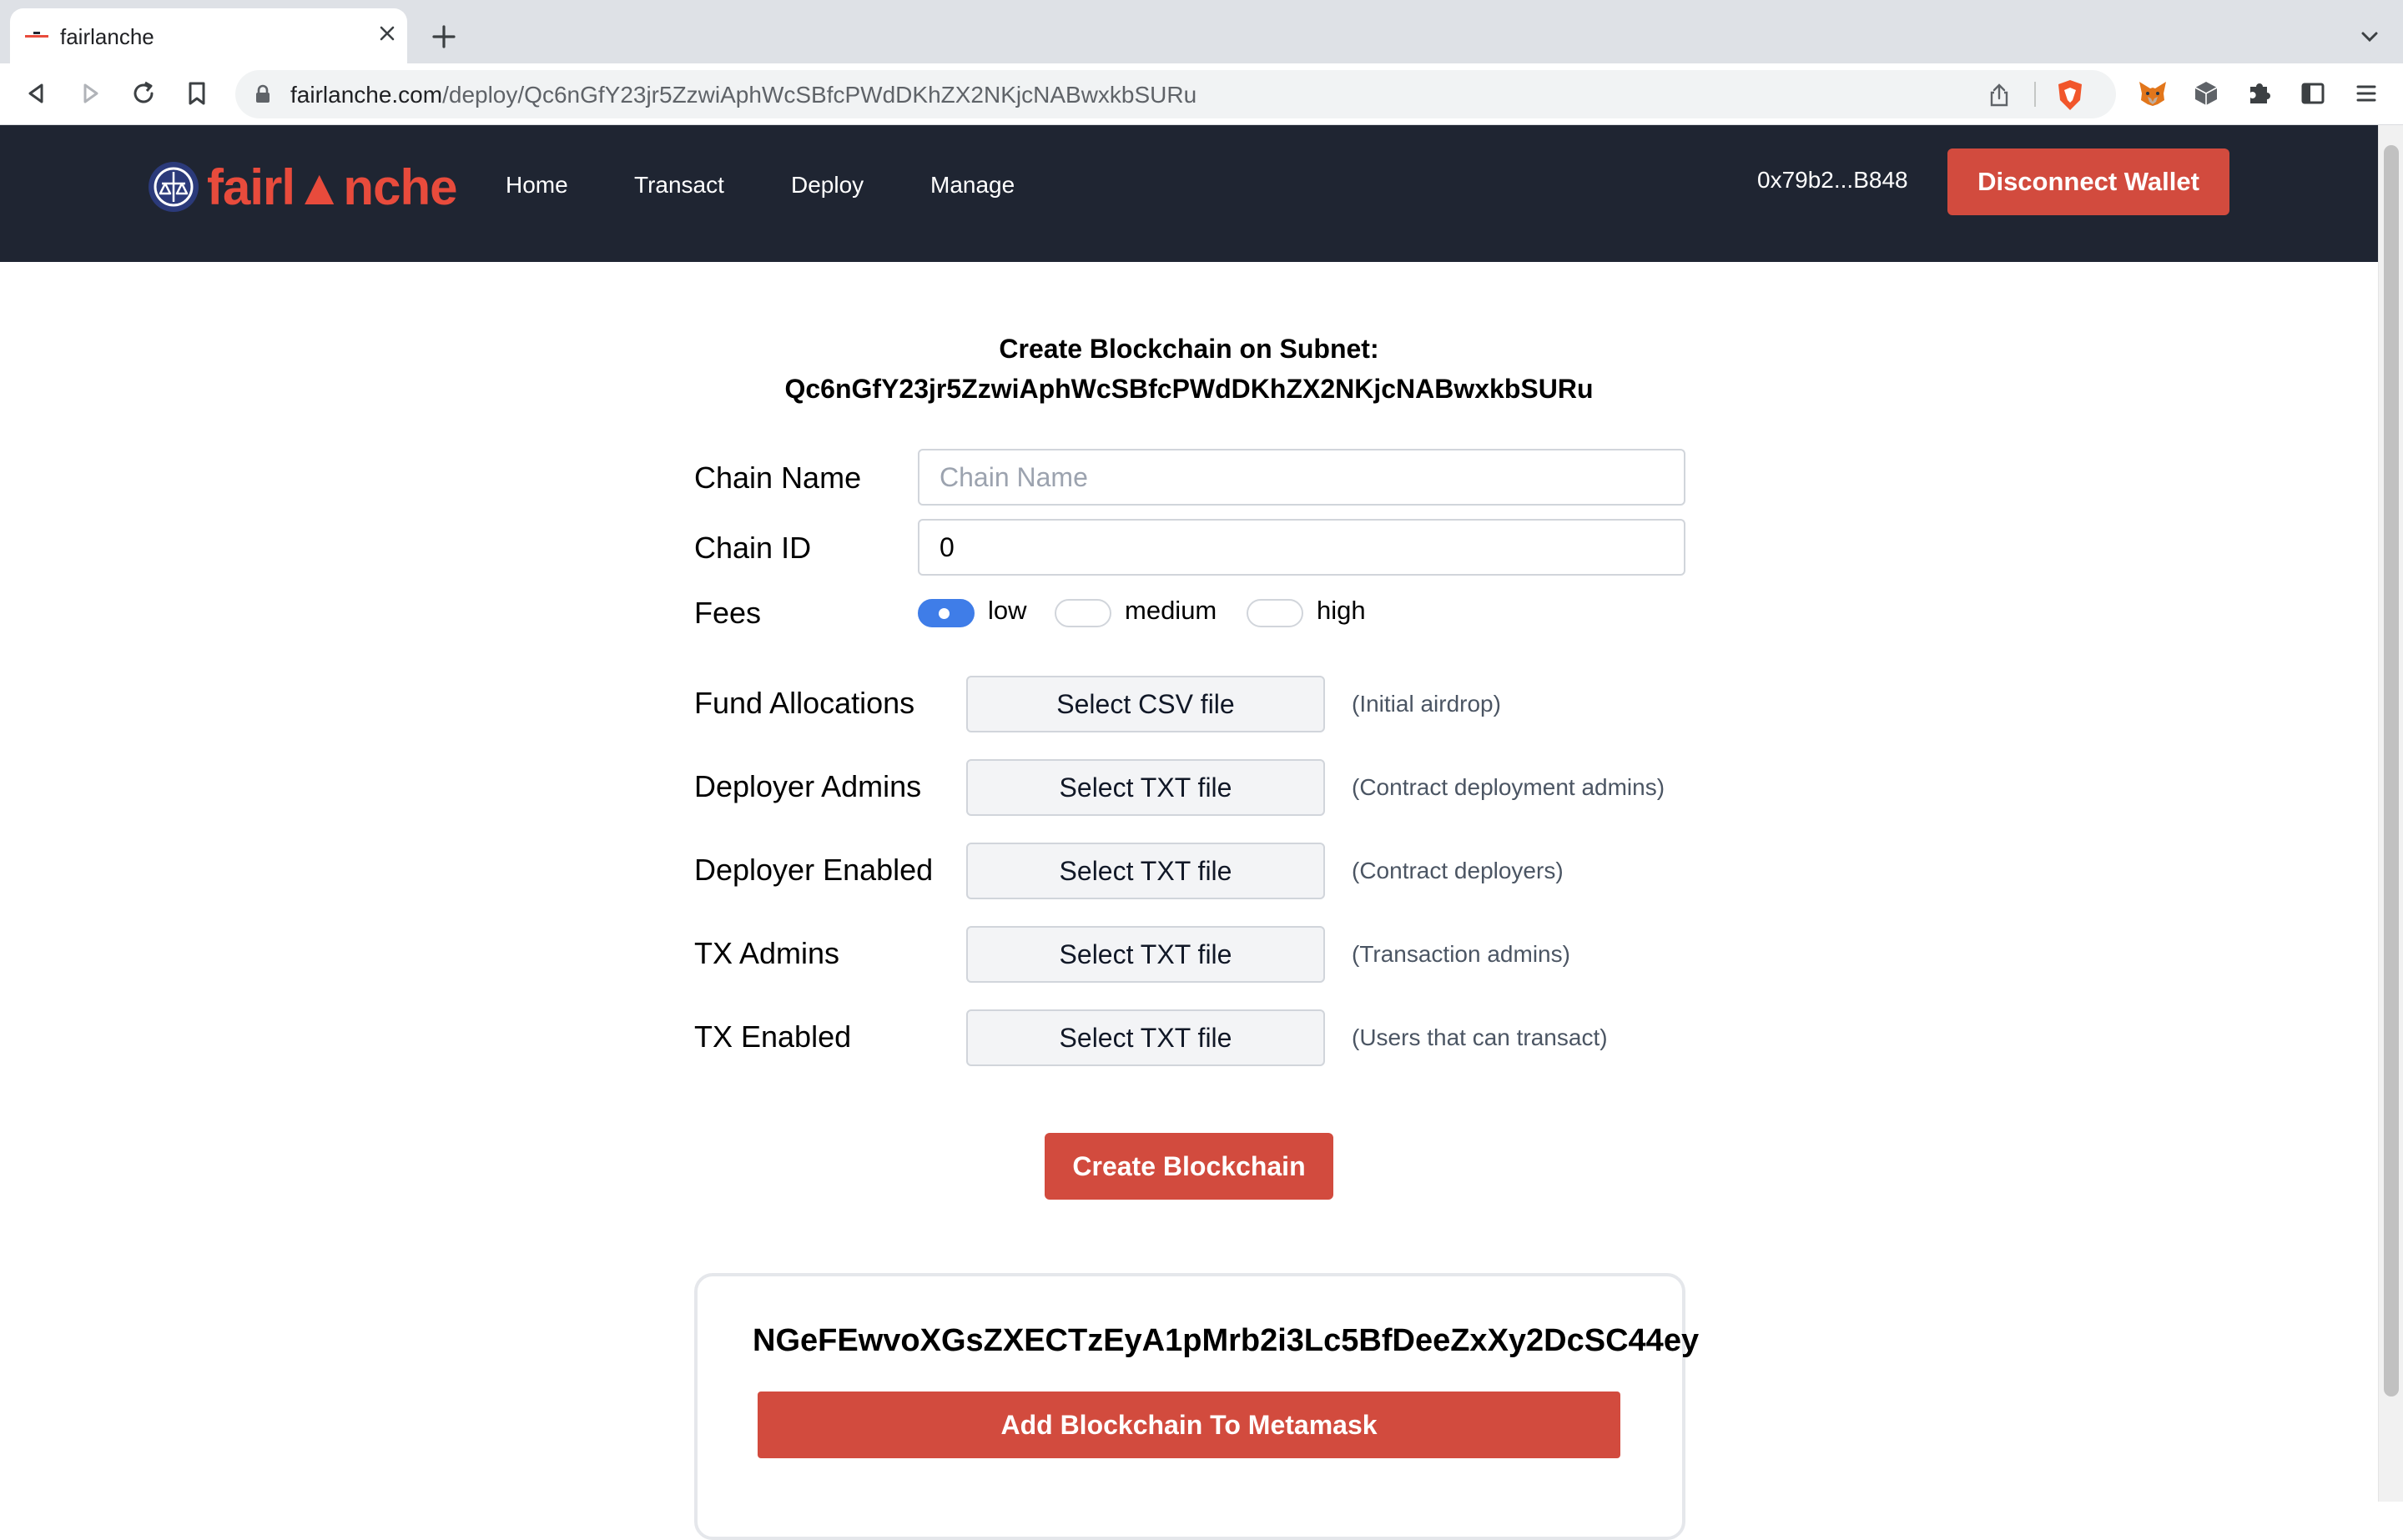  I want to click on share-icon, so click(2000, 95).